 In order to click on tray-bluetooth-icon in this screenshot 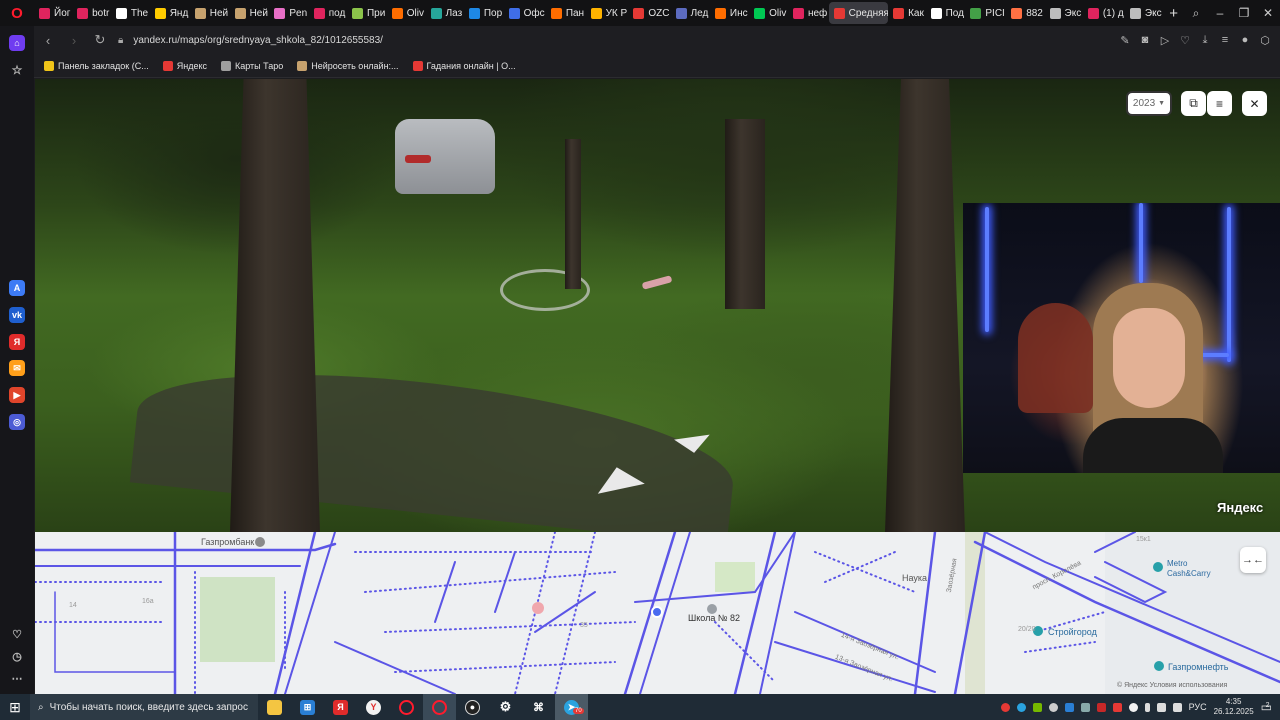, I will do `click(1069, 707)`.